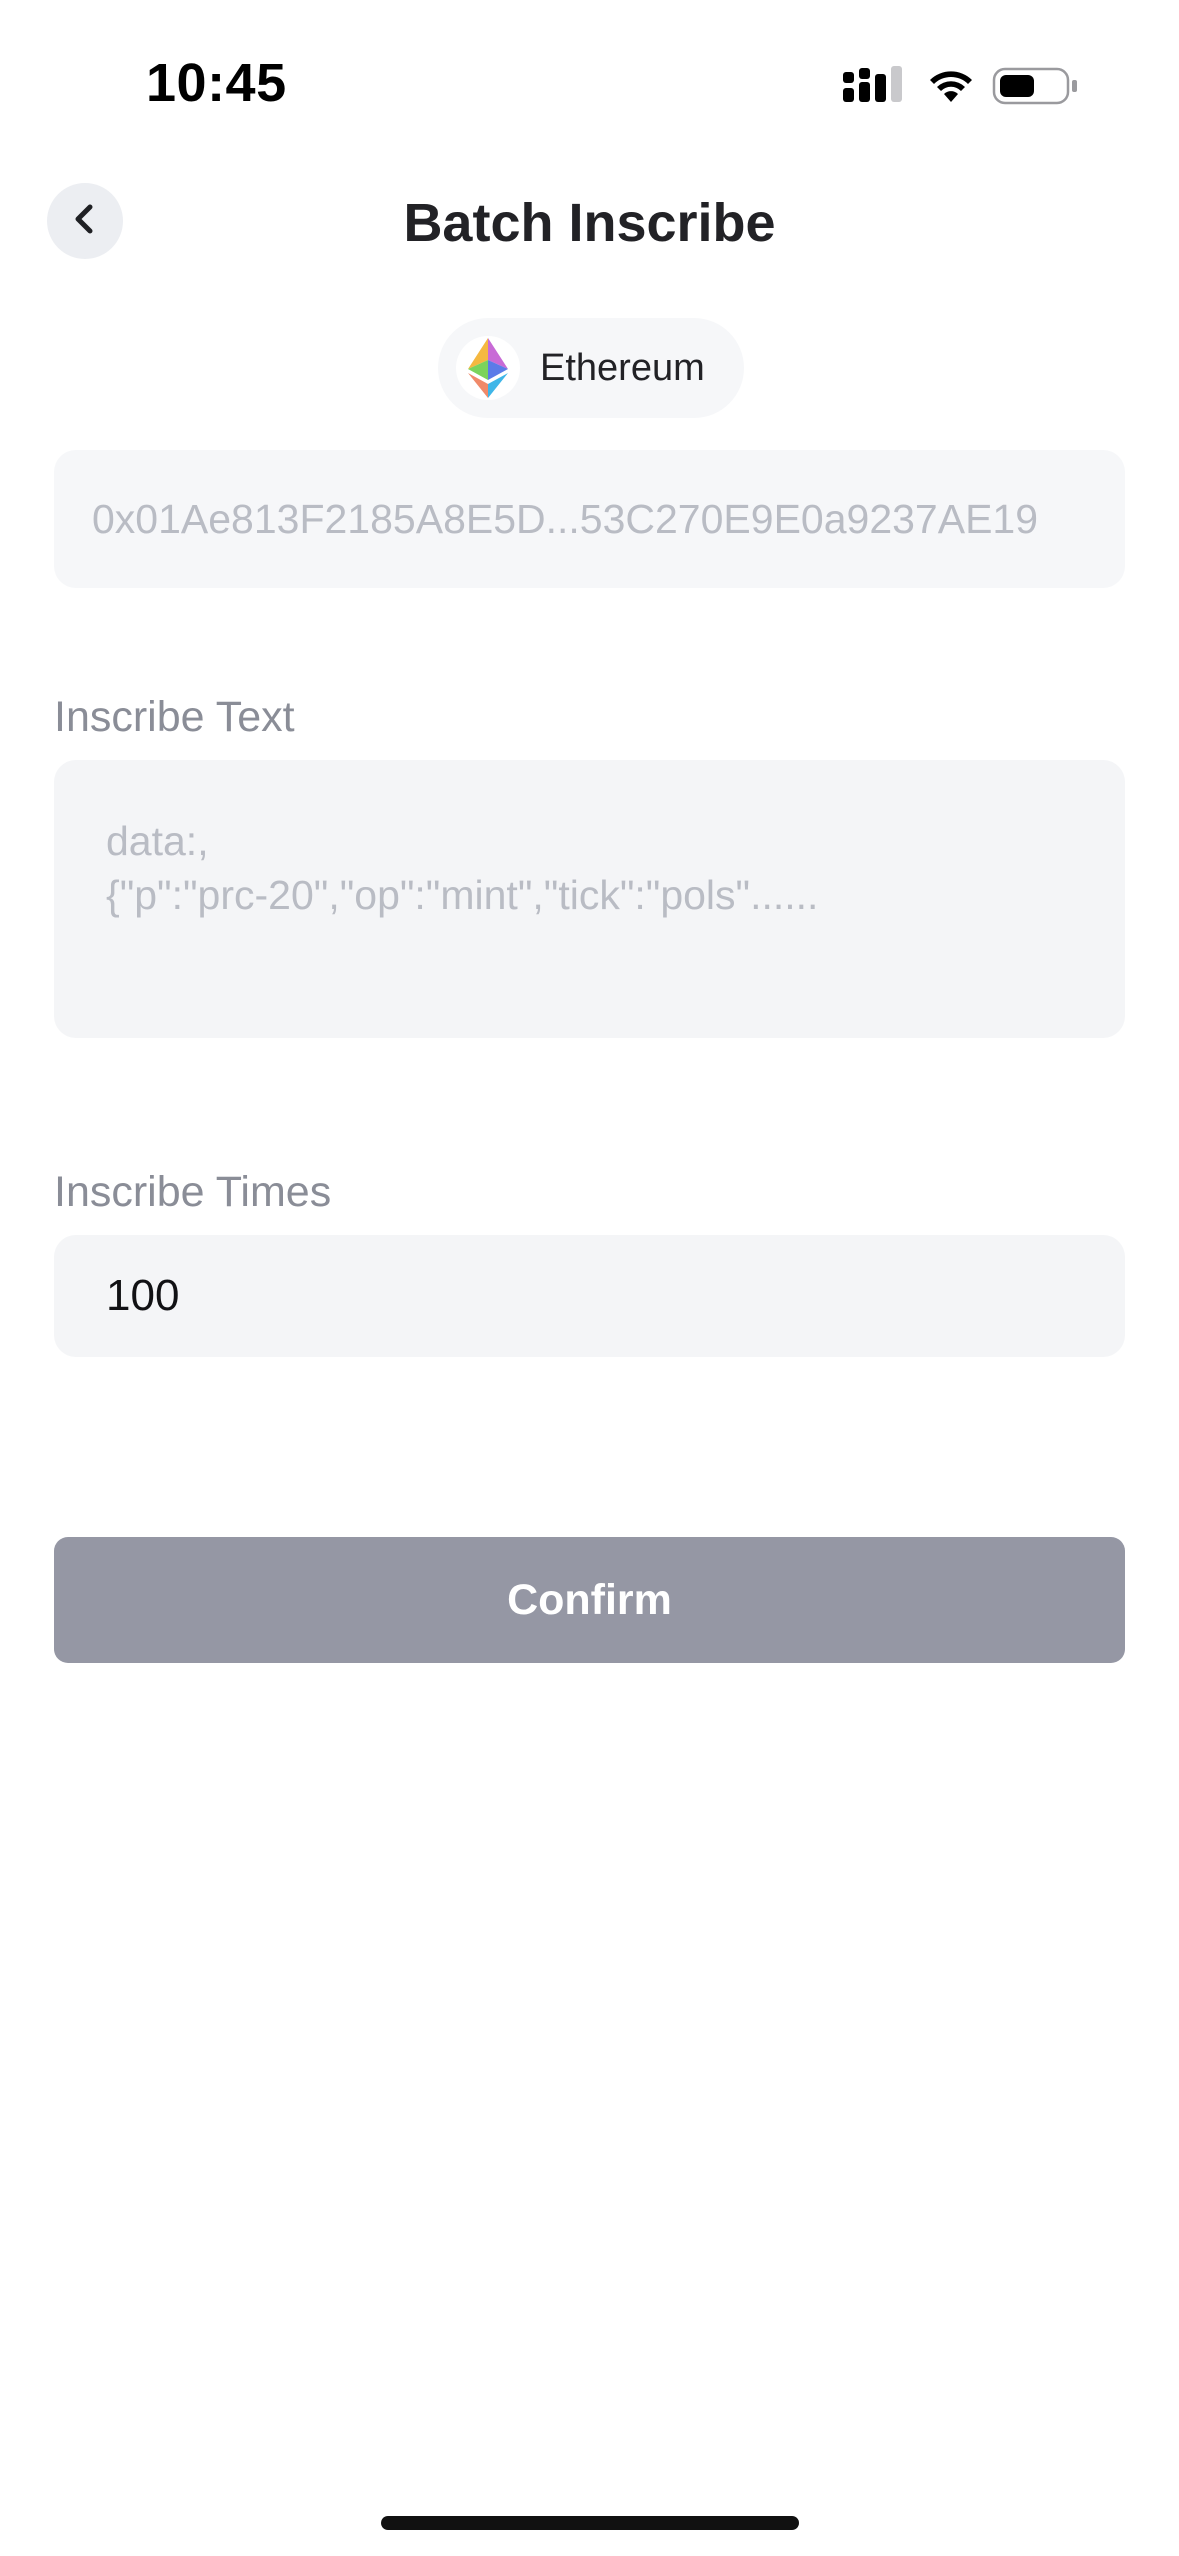 This screenshot has width=1179, height=2556. Describe the element at coordinates (216, 83) in the screenshot. I see `status-time: 10:45` at that location.